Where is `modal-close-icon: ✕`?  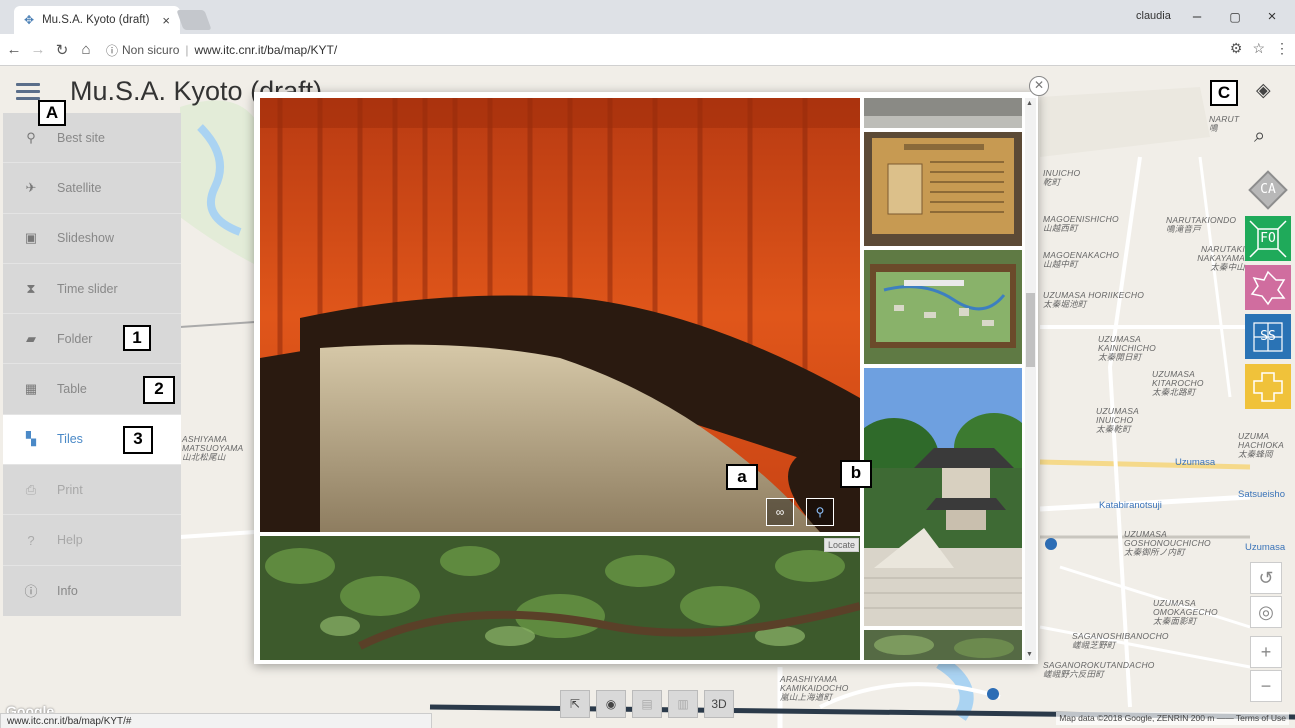
modal-close-icon: ✕ is located at coordinates (1039, 86).